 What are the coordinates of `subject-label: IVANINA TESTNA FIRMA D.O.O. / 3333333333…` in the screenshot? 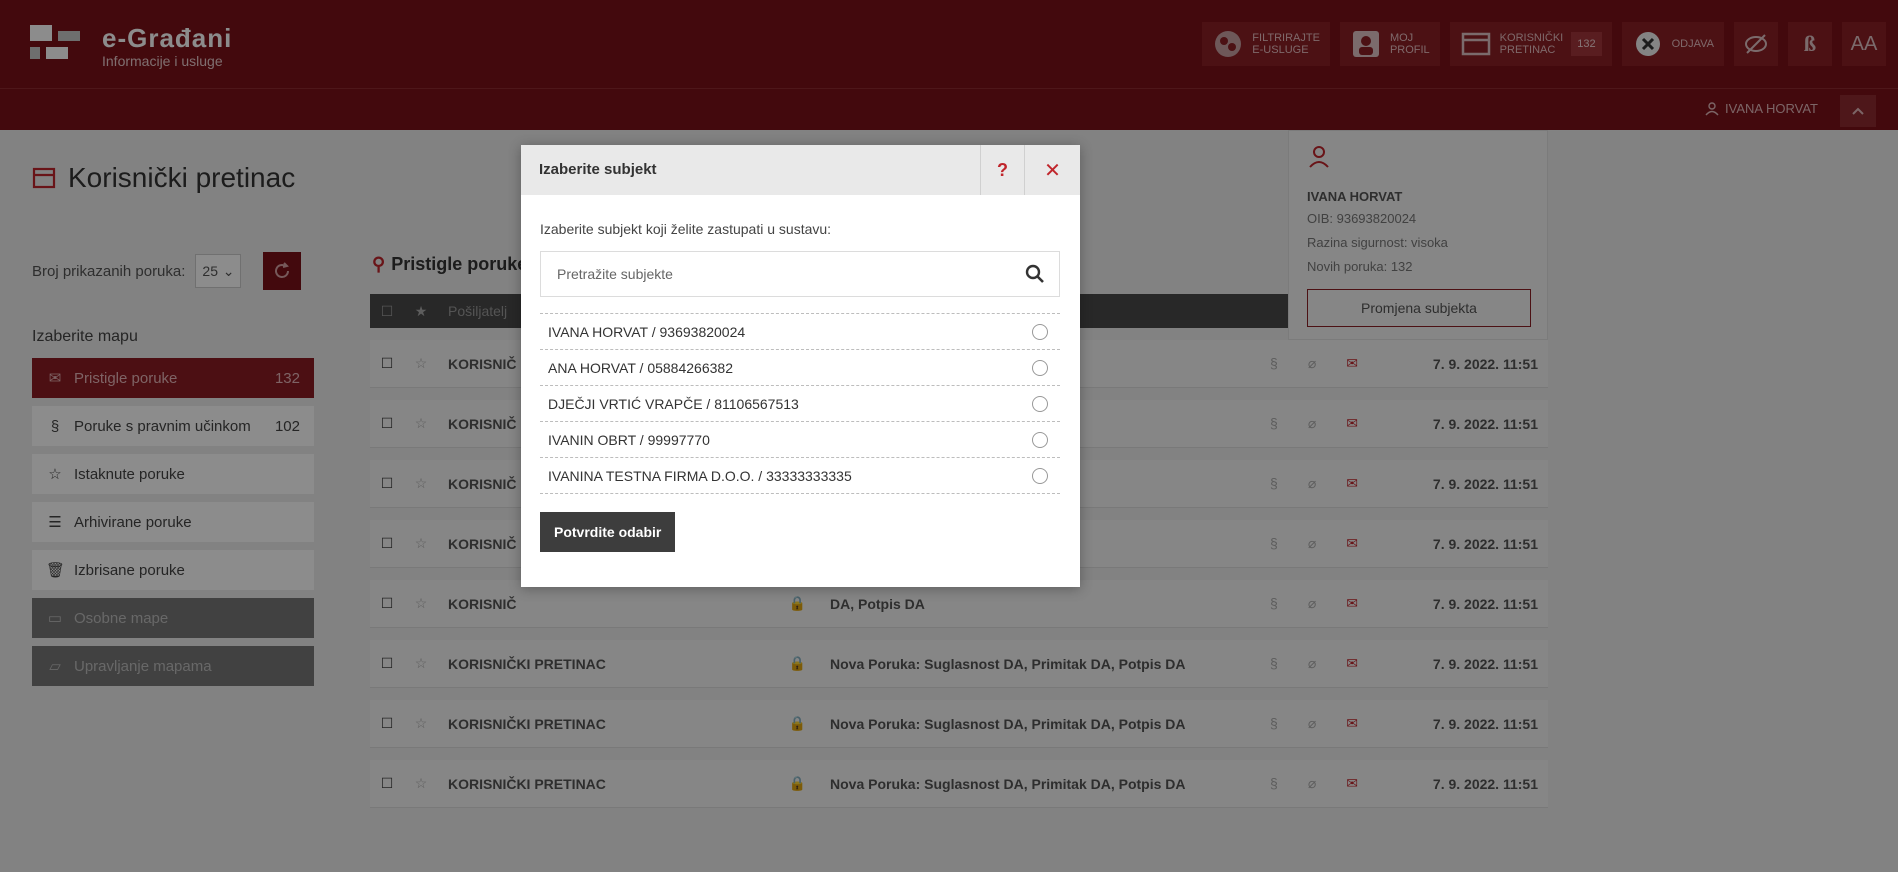 It's located at (700, 475).